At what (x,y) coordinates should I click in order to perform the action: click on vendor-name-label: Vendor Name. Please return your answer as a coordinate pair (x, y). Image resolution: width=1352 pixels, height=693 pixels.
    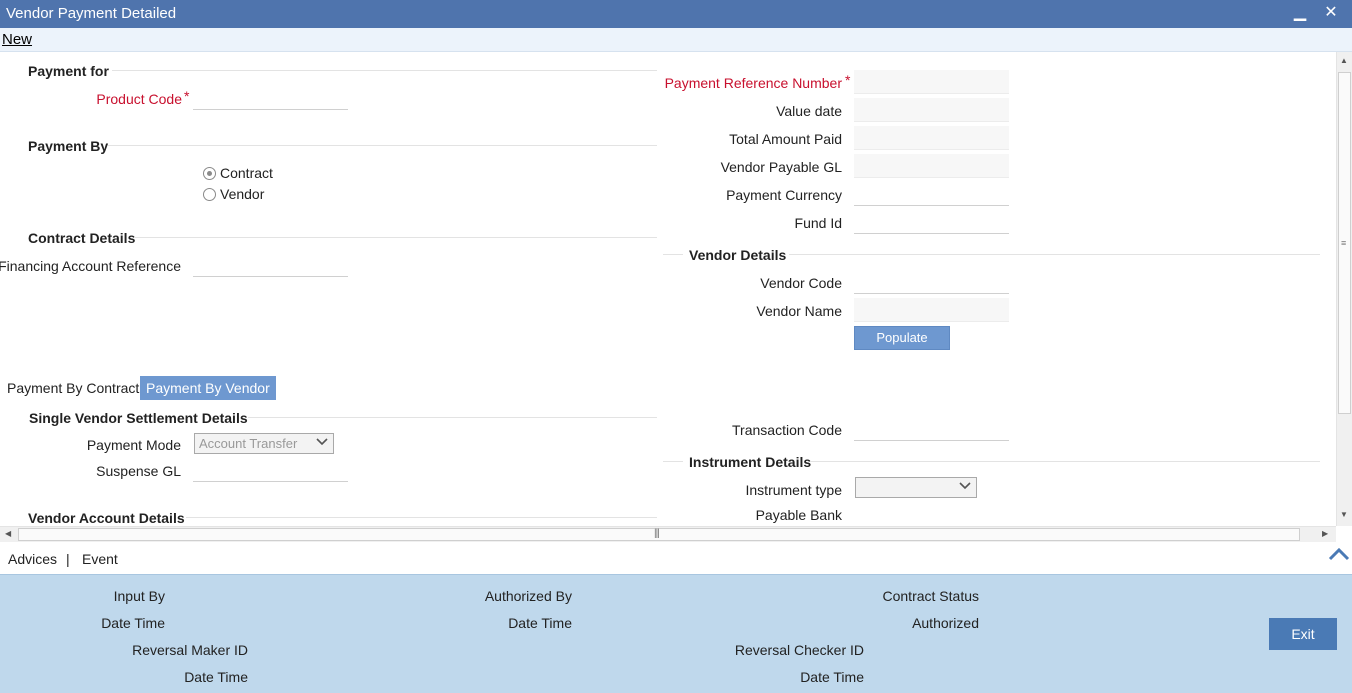
    Looking at the image, I should click on (799, 311).